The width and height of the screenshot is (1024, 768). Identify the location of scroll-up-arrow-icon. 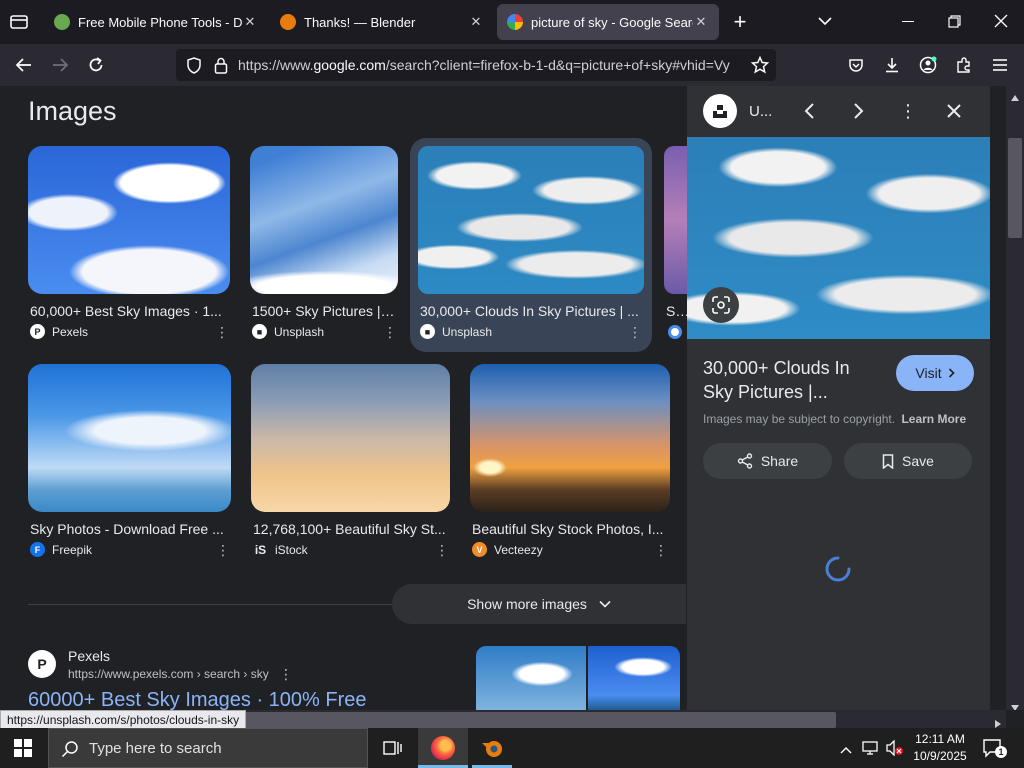
(1015, 95).